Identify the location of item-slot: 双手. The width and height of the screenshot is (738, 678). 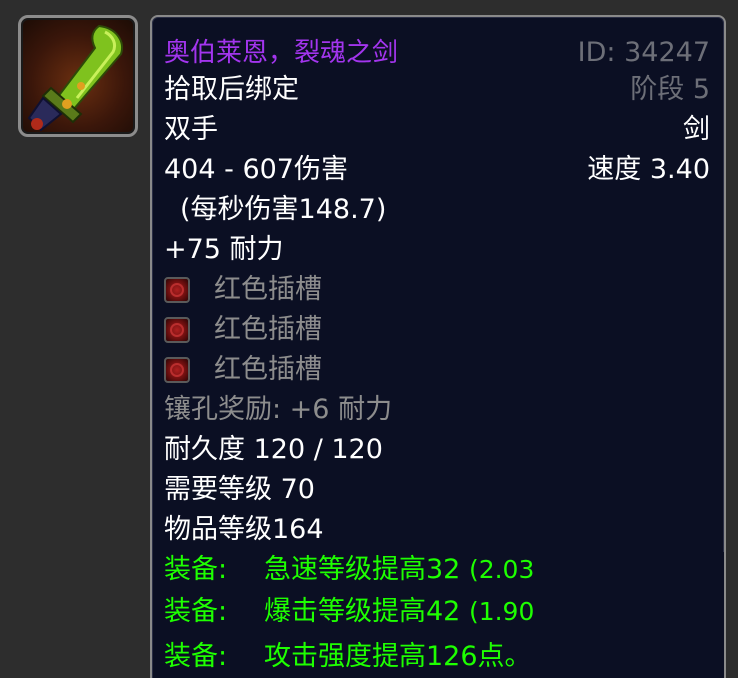
(191, 129).